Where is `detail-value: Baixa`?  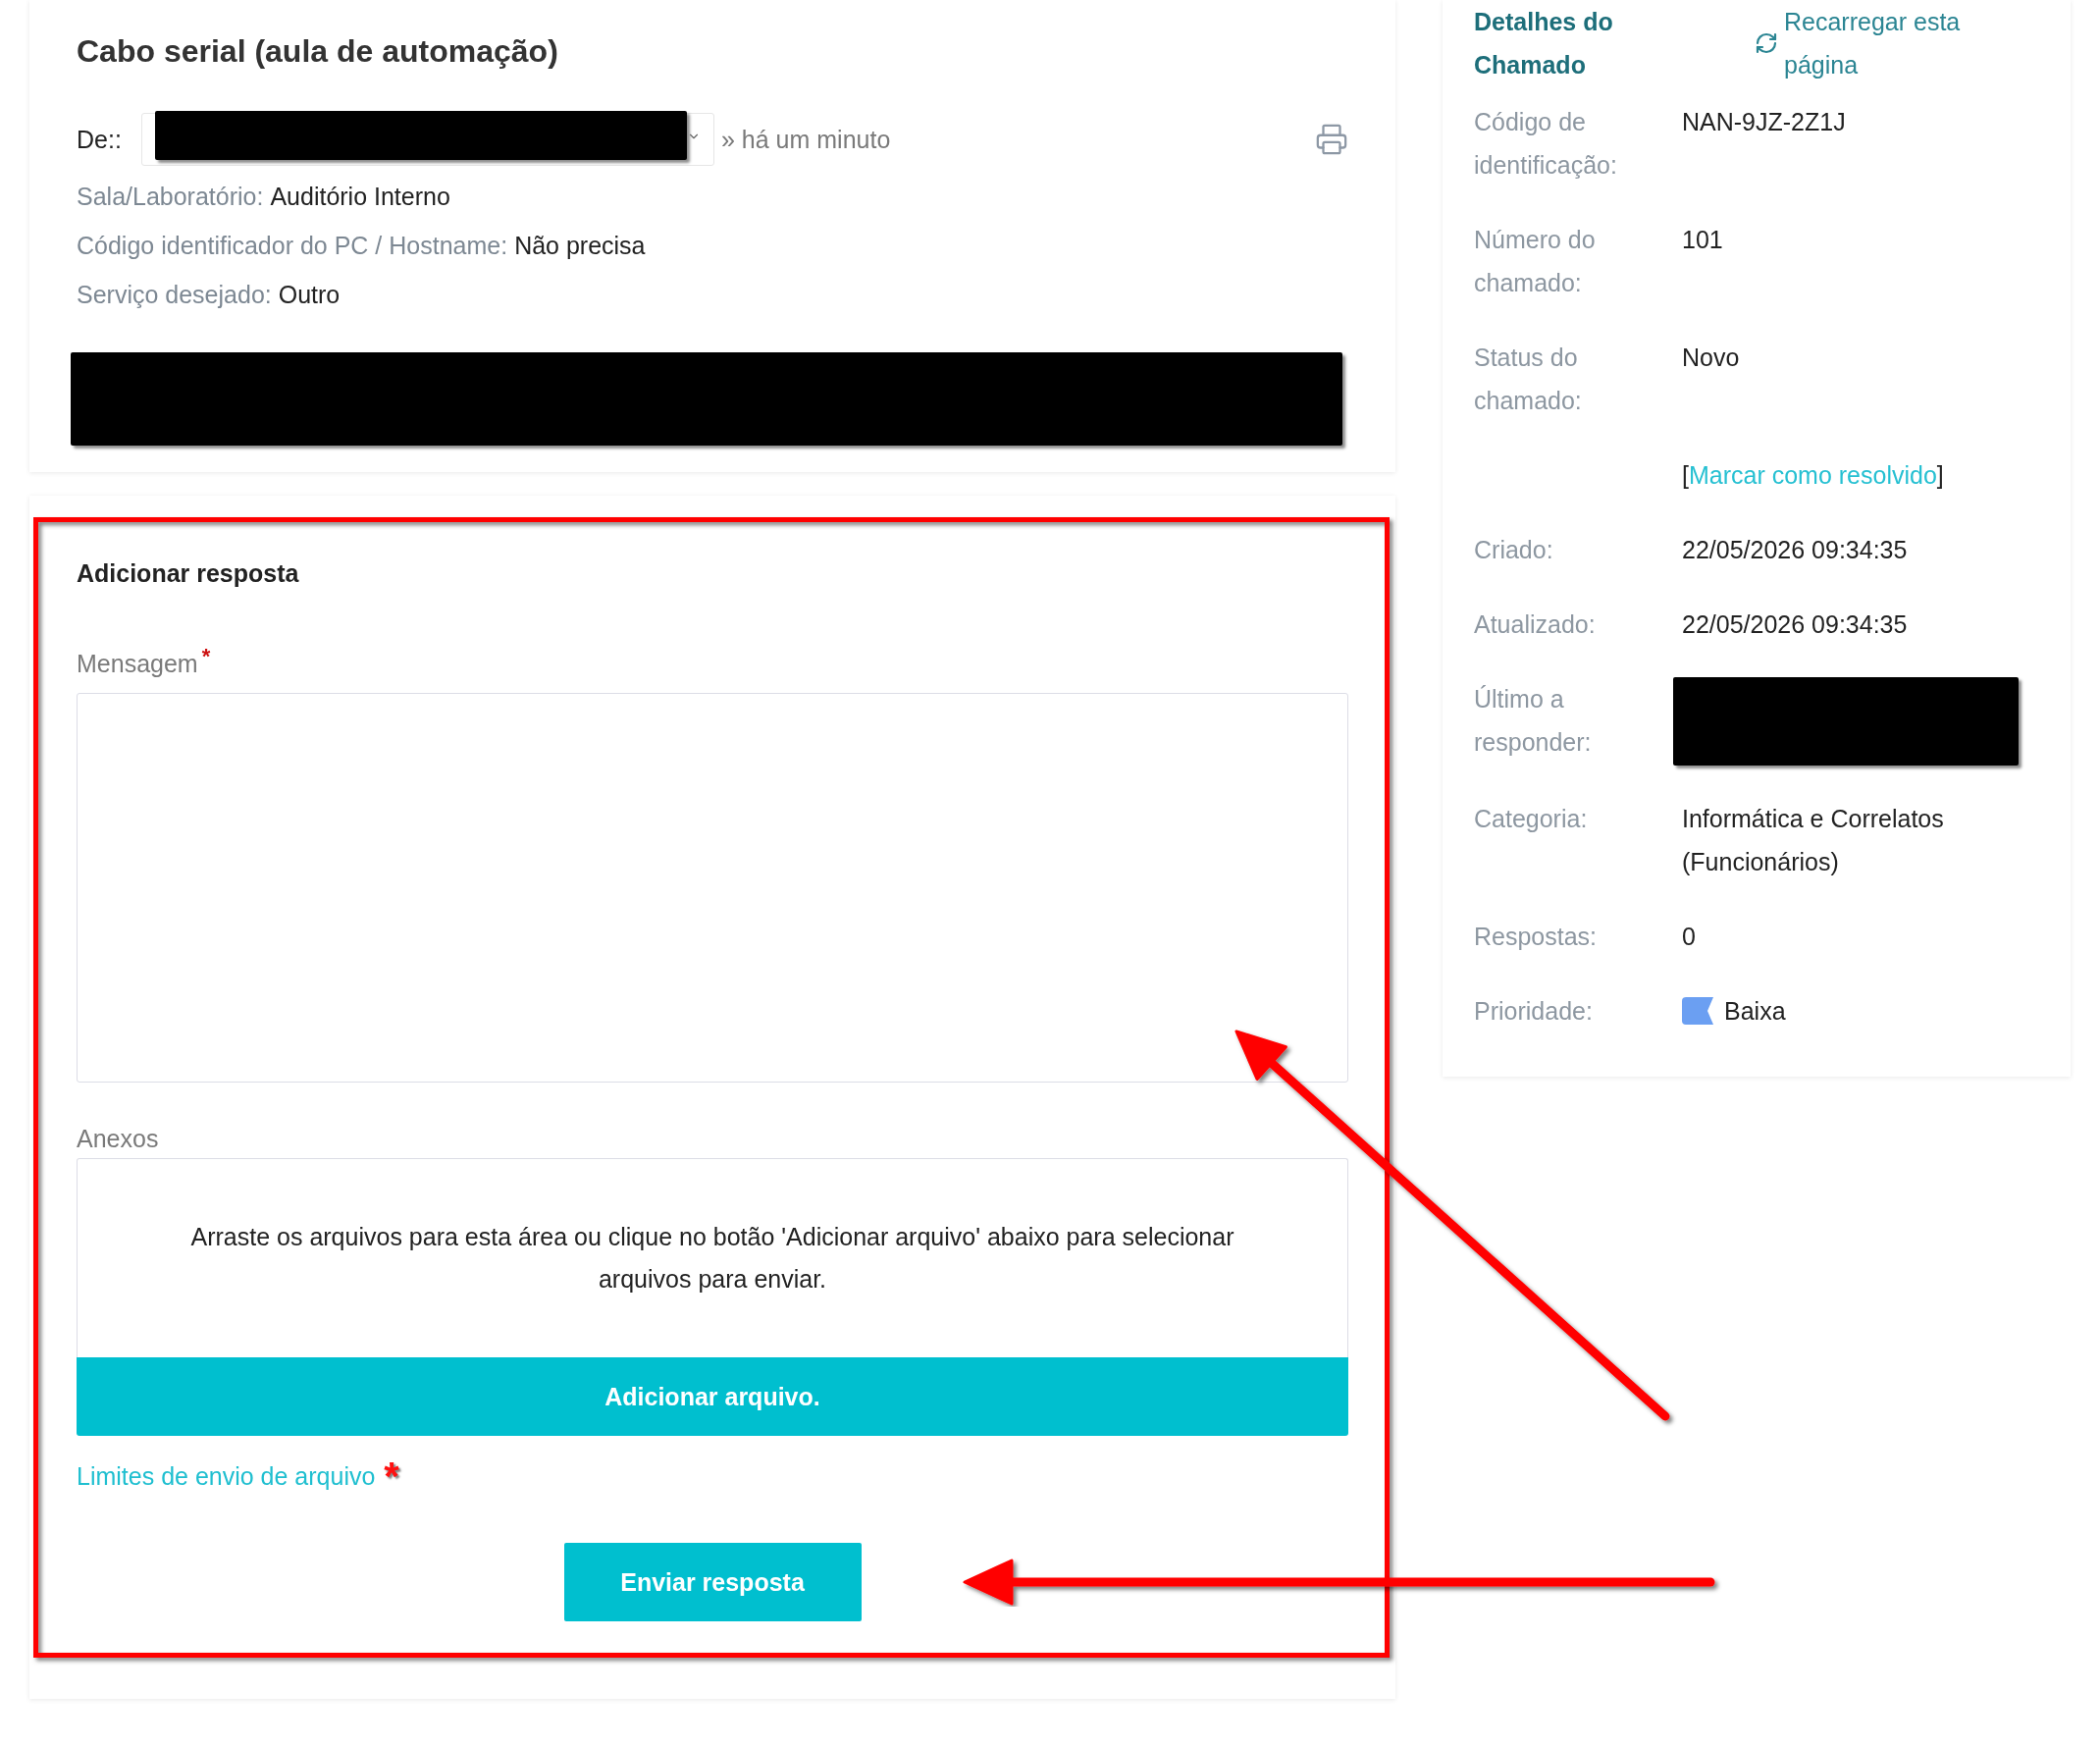
detail-value: Baixa is located at coordinates (1755, 1011).